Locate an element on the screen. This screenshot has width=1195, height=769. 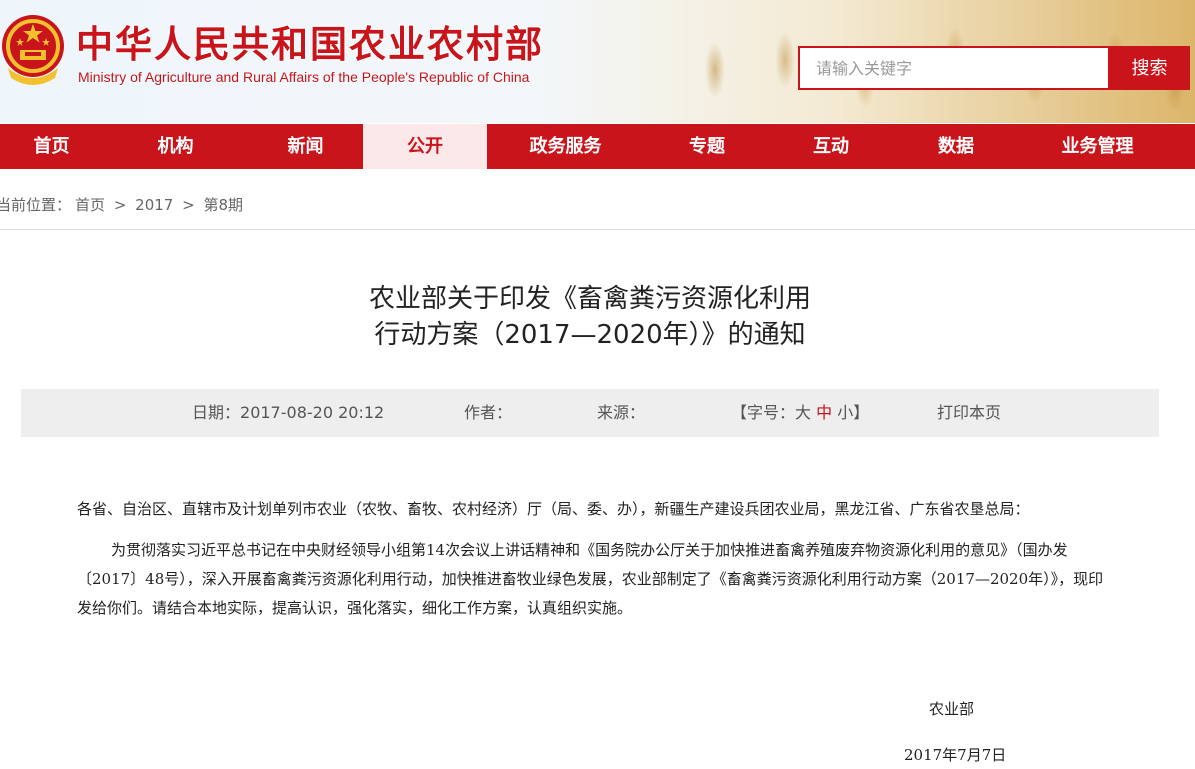
nav-item-data: 数据 is located at coordinates (956, 146).